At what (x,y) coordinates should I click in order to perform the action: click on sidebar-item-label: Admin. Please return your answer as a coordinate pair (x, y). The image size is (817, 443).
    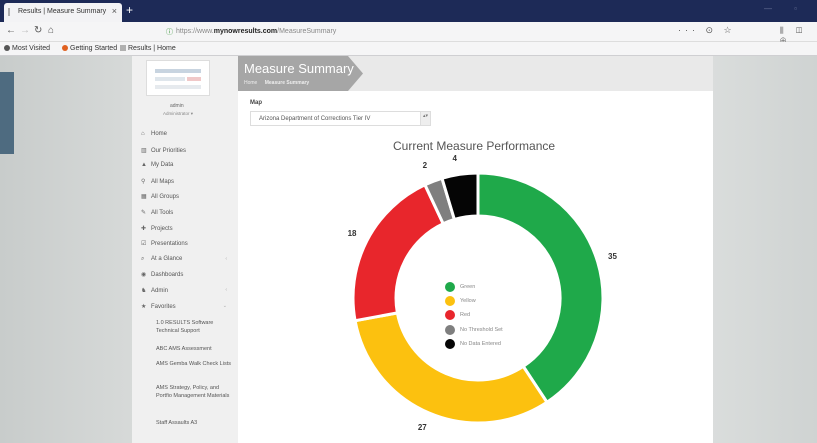
    Looking at the image, I should click on (160, 291).